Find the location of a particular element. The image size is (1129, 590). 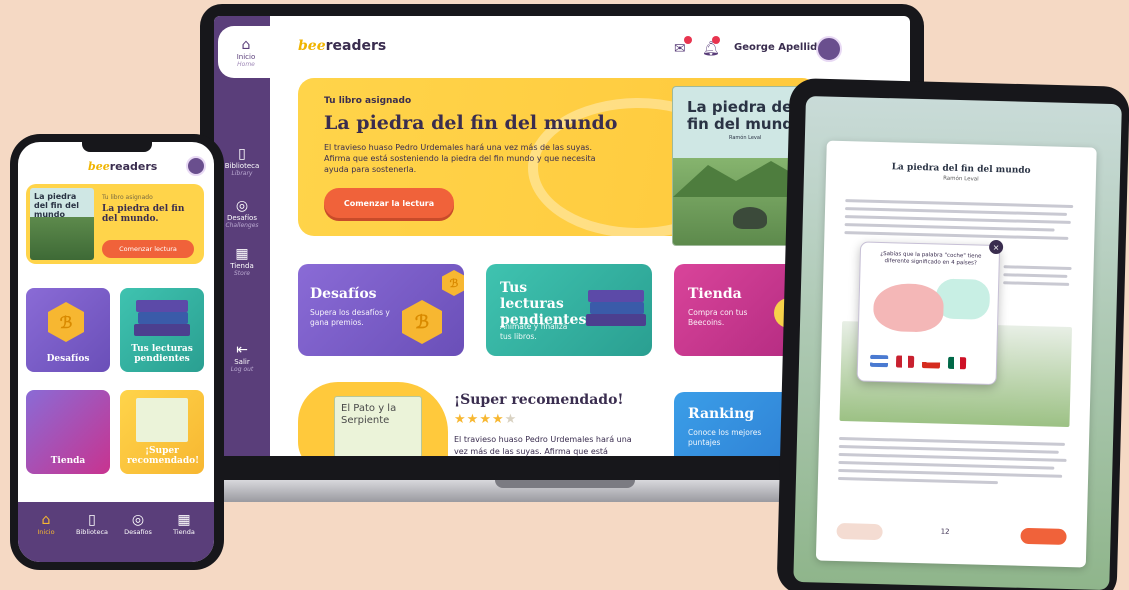

recommended-tile: ¡Super recomendado! is located at coordinates (162, 432).